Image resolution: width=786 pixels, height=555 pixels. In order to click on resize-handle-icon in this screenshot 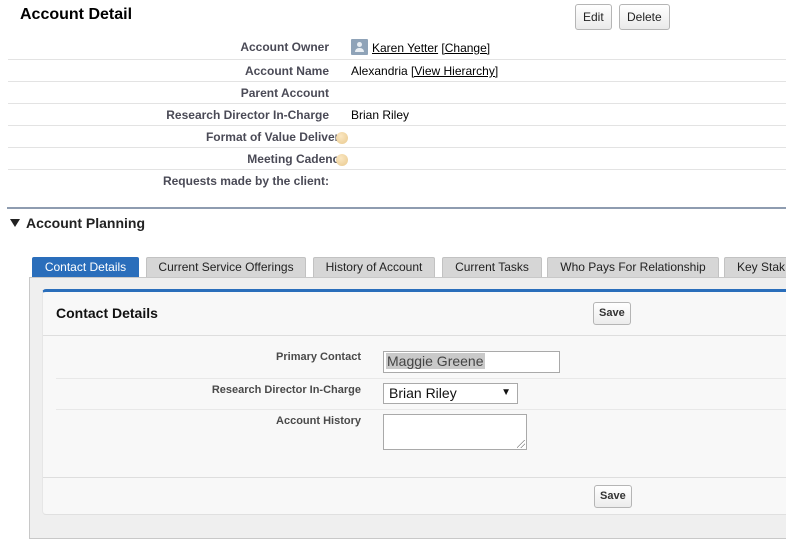, I will do `click(521, 444)`.